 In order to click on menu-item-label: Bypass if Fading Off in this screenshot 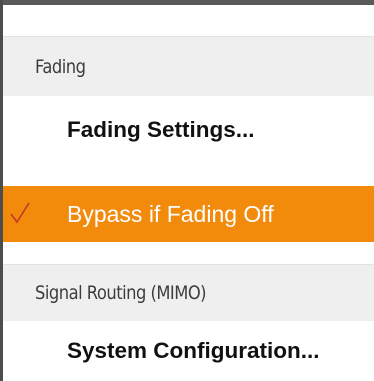, I will do `click(170, 213)`.